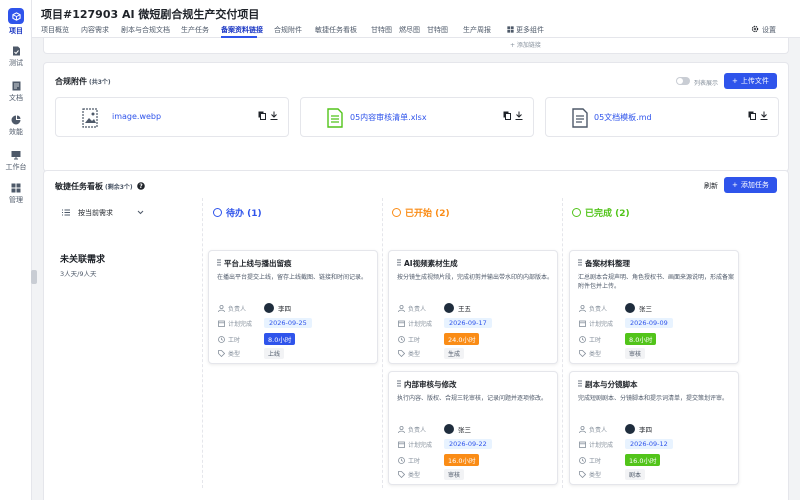  I want to click on sidebar-item-test: 测试, so click(16, 56).